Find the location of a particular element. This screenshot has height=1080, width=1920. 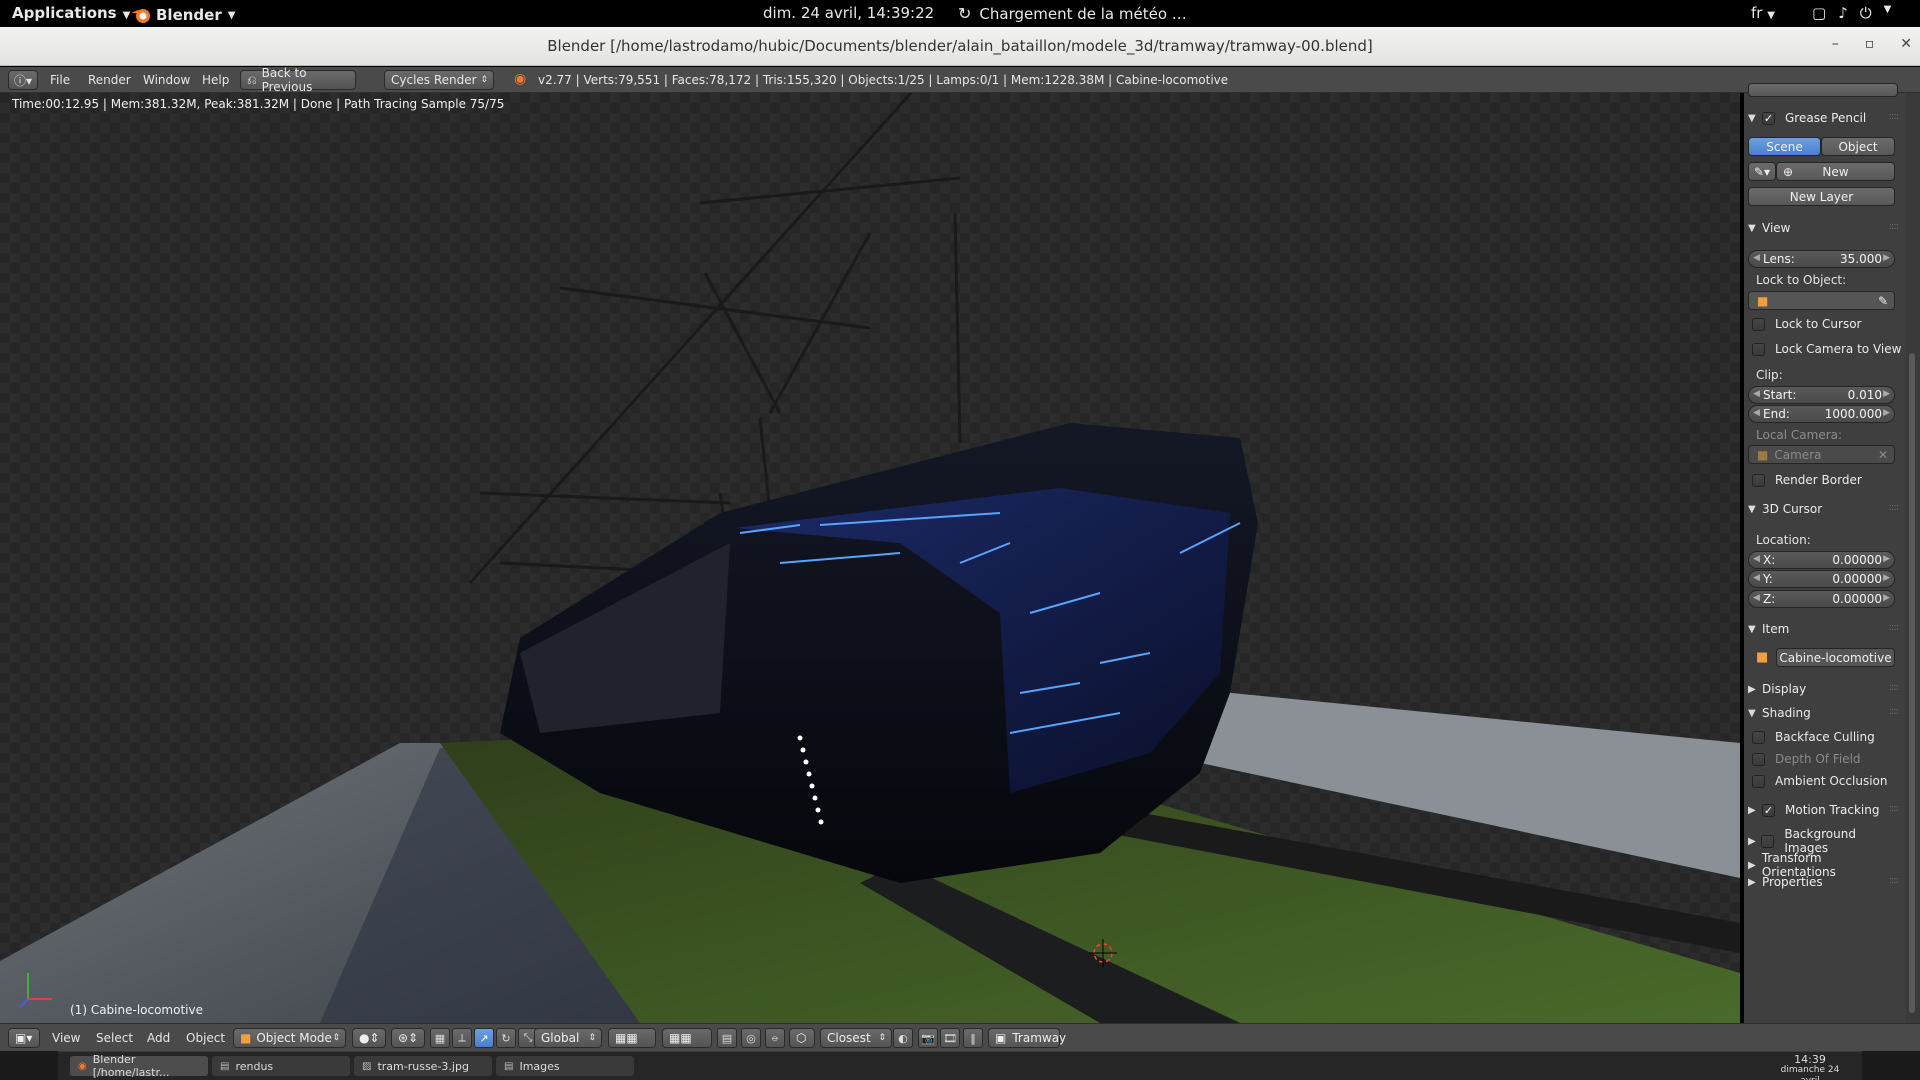

lock-to-cursor-checkbox: Lock to Cursor is located at coordinates (1806, 324).